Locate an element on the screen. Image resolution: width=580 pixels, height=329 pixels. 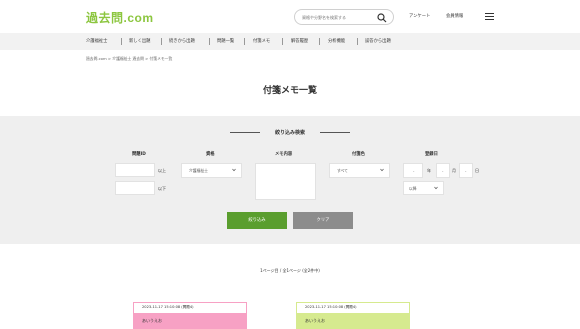
nav-item-analysis: 分析機能 is located at coordinates (336, 41).